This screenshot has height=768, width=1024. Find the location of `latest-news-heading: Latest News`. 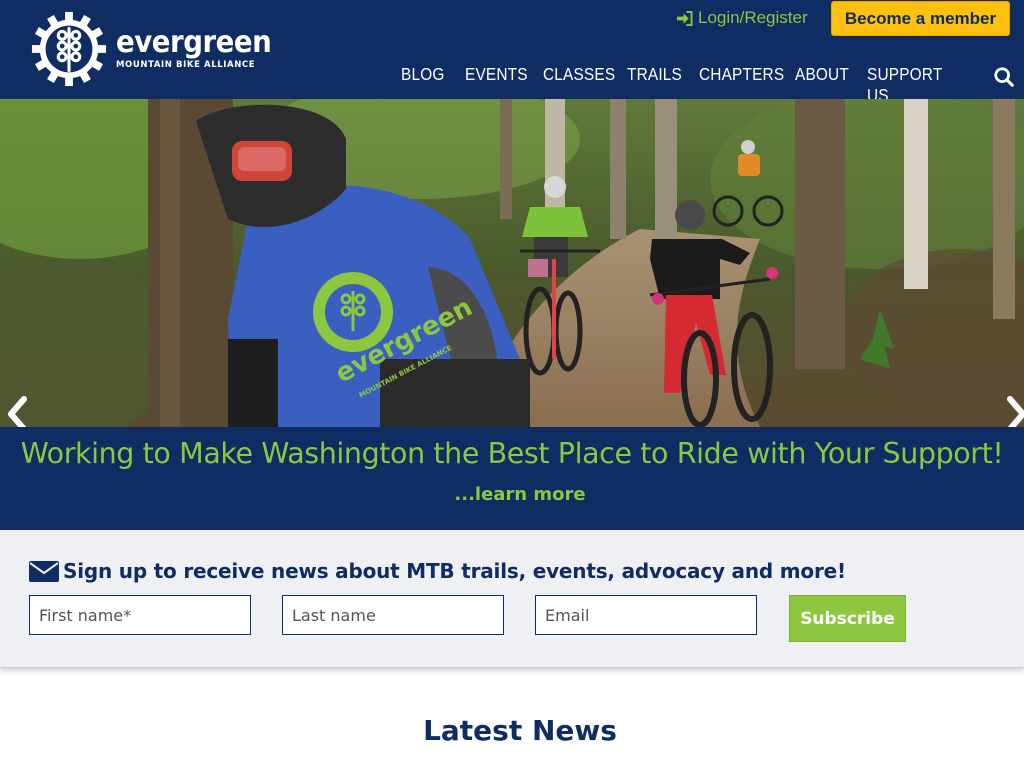

latest-news-heading: Latest News is located at coordinates (520, 730).